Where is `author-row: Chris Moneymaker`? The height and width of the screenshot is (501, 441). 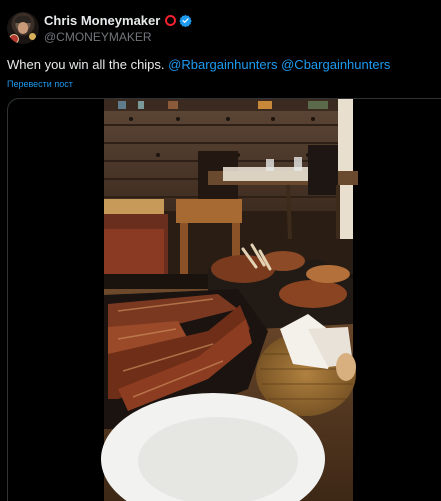
author-row: Chris Moneymaker is located at coordinates (118, 20).